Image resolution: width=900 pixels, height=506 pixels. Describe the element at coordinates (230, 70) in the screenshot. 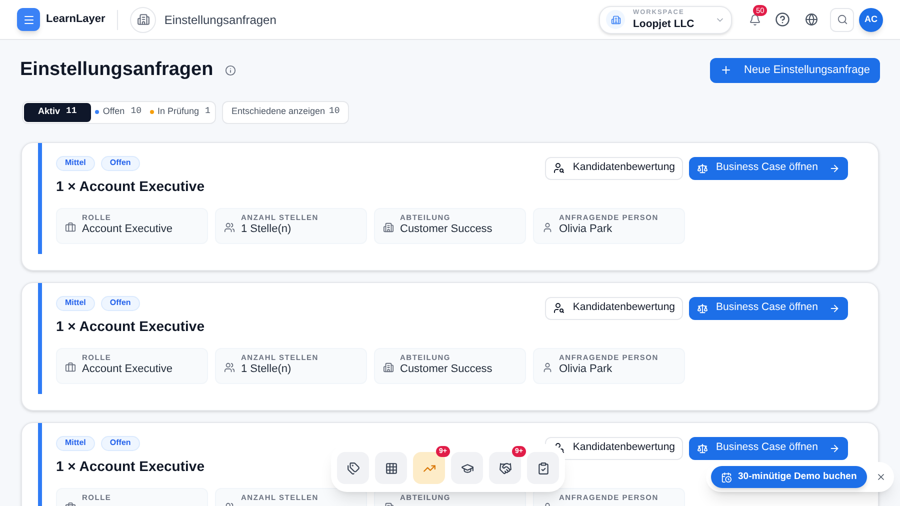

I see `info-icon` at that location.